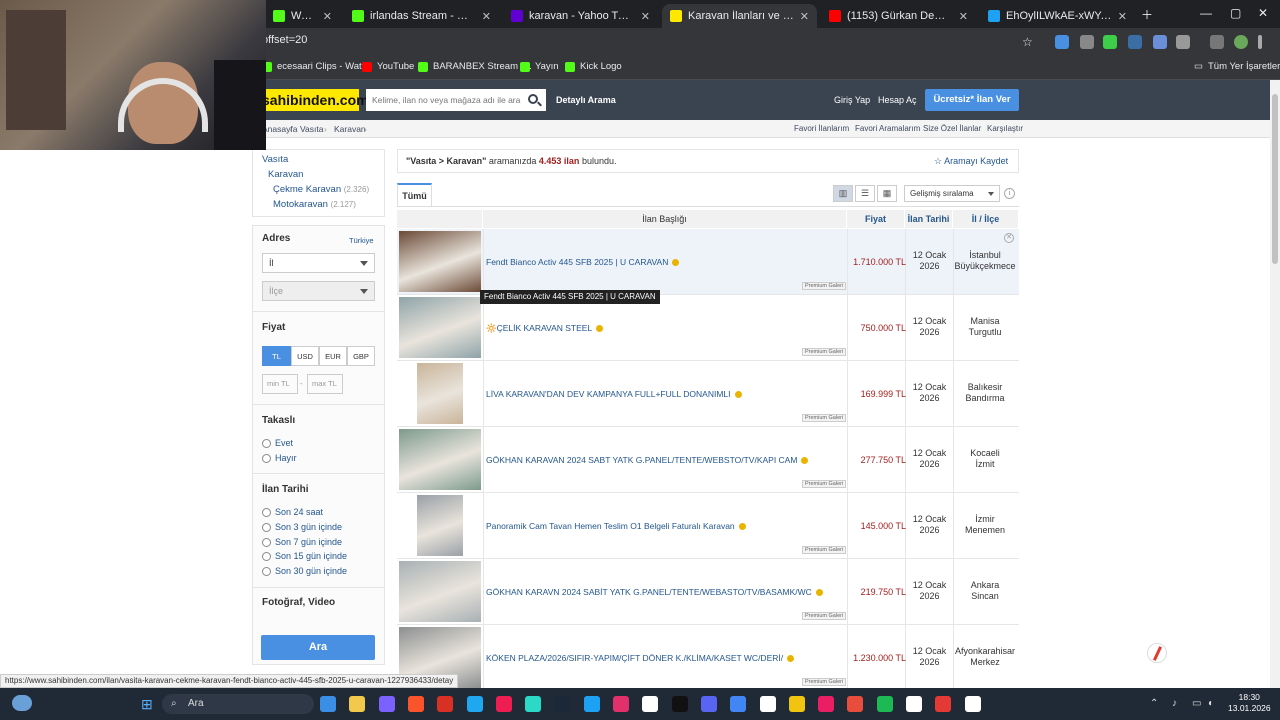 The width and height of the screenshot is (1280, 720). I want to click on search-input, so click(456, 100).